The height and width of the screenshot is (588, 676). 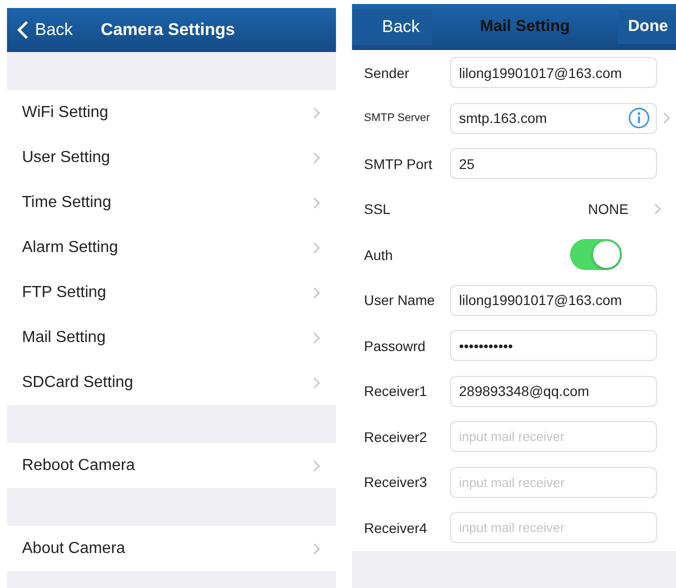 What do you see at coordinates (525, 27) in the screenshot?
I see `screen-title: Mail Setting` at bounding box center [525, 27].